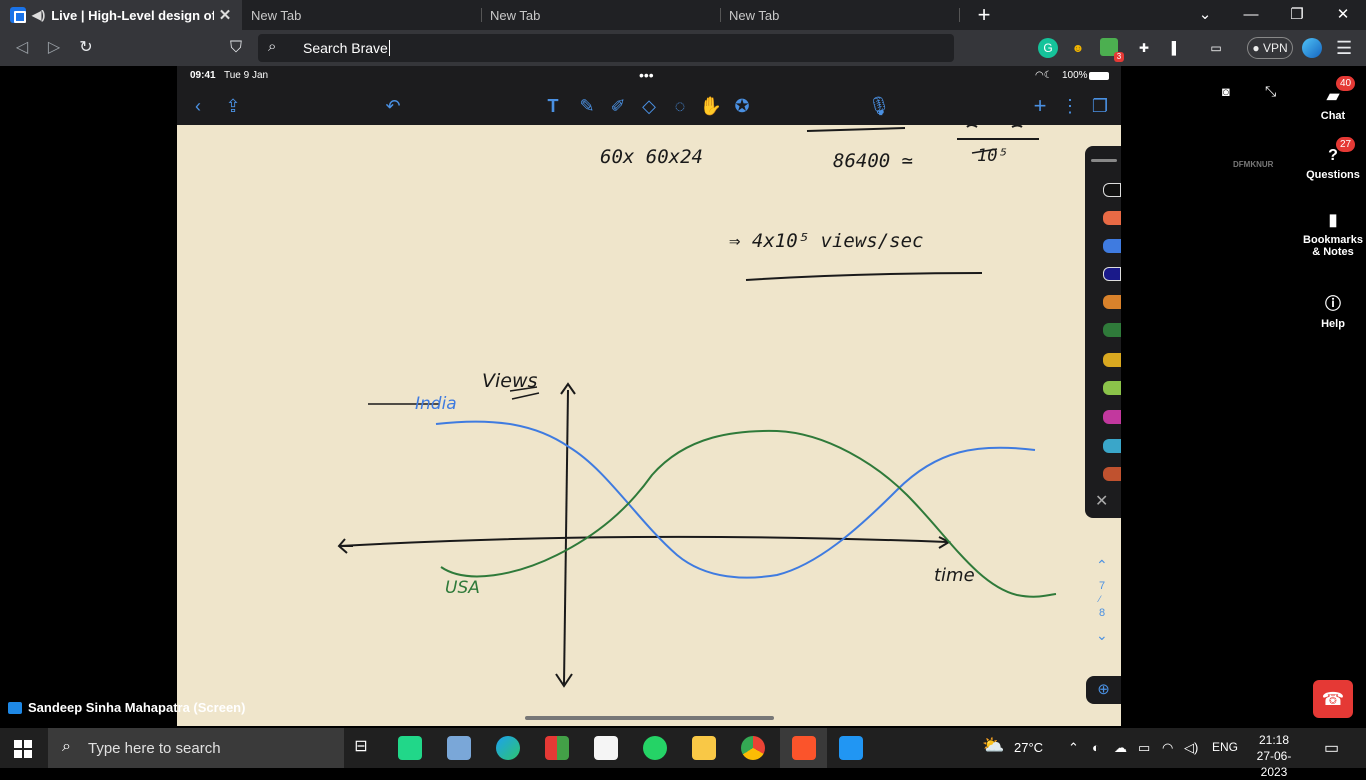 The width and height of the screenshot is (1366, 780). Describe the element at coordinates (557, 748) in the screenshot. I see `office-icon` at that location.